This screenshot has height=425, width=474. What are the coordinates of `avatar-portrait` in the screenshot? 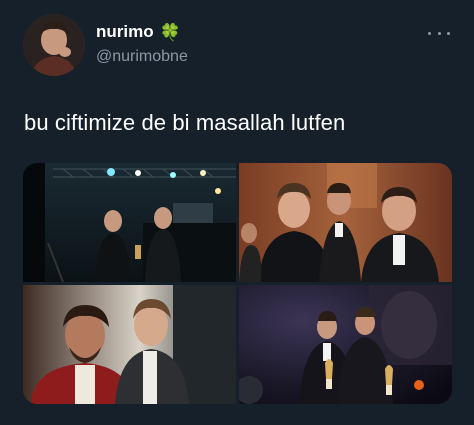 It's located at (54, 45).